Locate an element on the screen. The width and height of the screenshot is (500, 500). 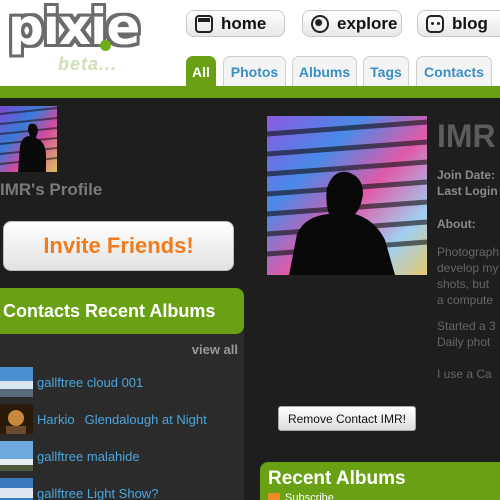
avatar-image is located at coordinates (28, 139).